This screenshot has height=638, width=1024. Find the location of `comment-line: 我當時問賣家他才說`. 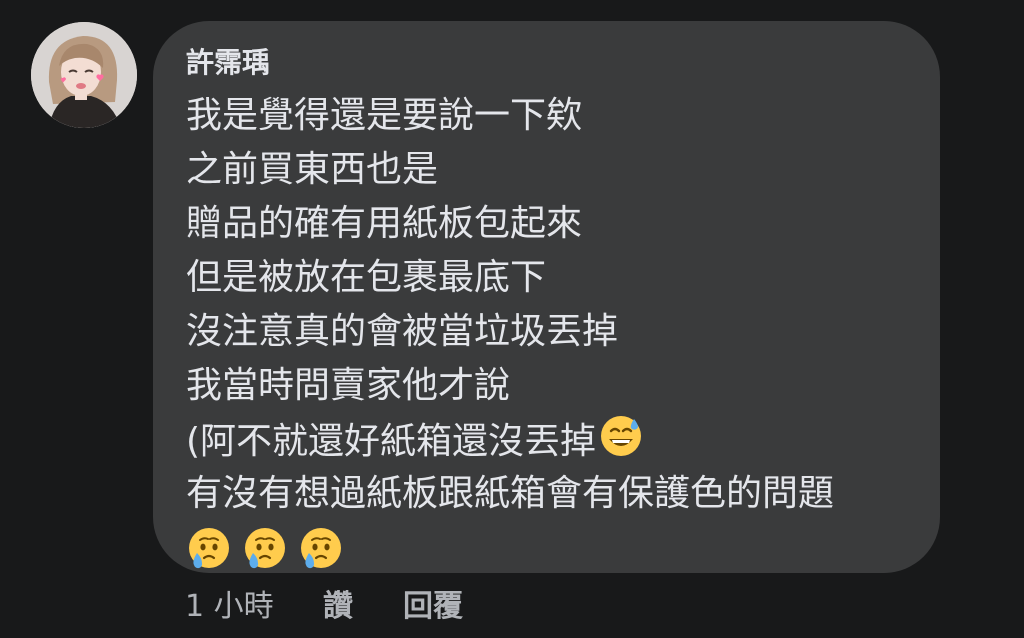

comment-line: 我當時問賣家他才說 is located at coordinates (348, 385).